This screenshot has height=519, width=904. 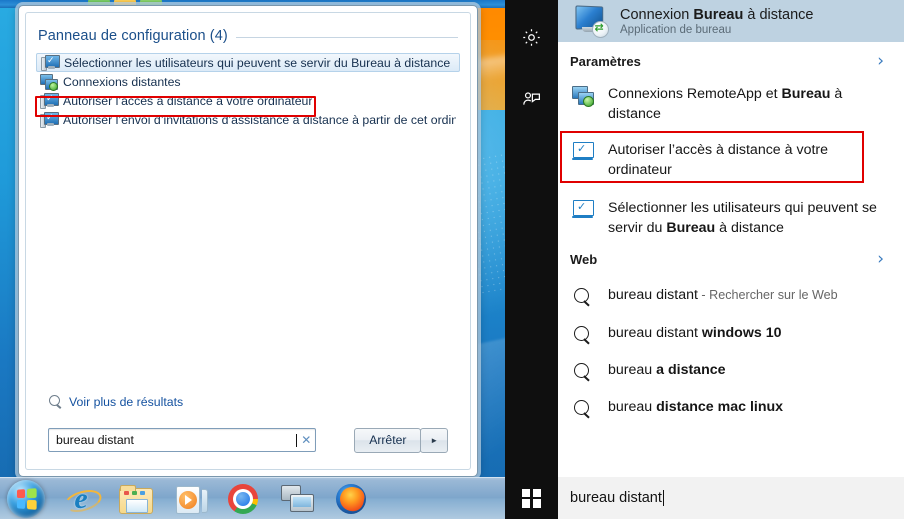 What do you see at coordinates (83, 499) in the screenshot?
I see `internet-explorer-icon: e` at bounding box center [83, 499].